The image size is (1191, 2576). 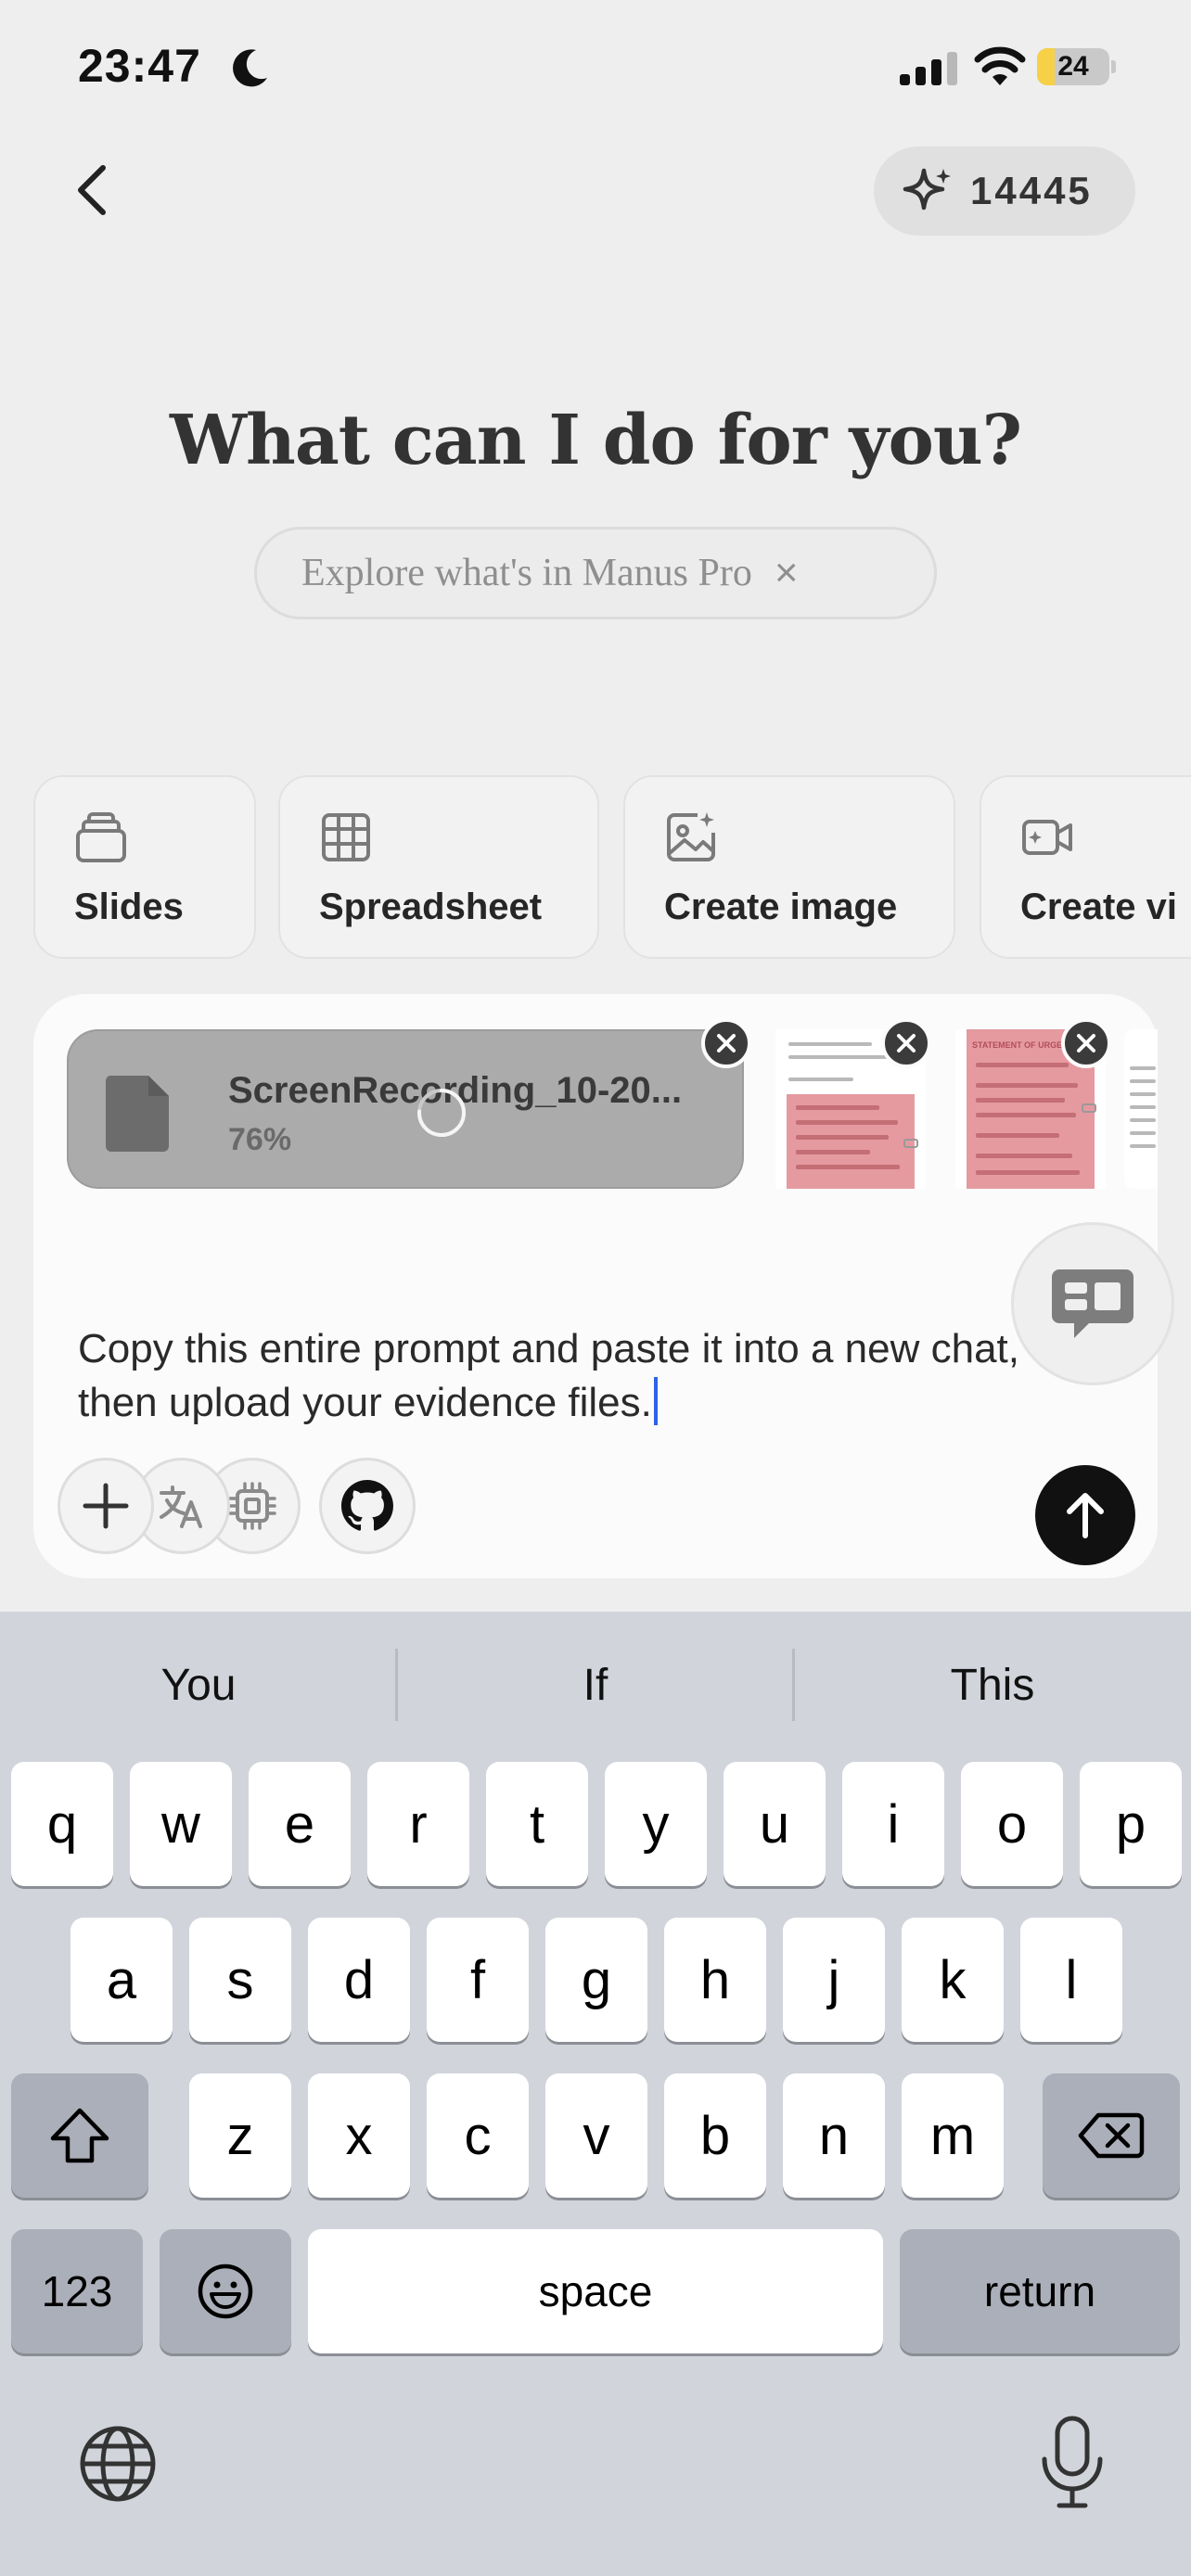 I want to click on key: u, so click(x=775, y=1824).